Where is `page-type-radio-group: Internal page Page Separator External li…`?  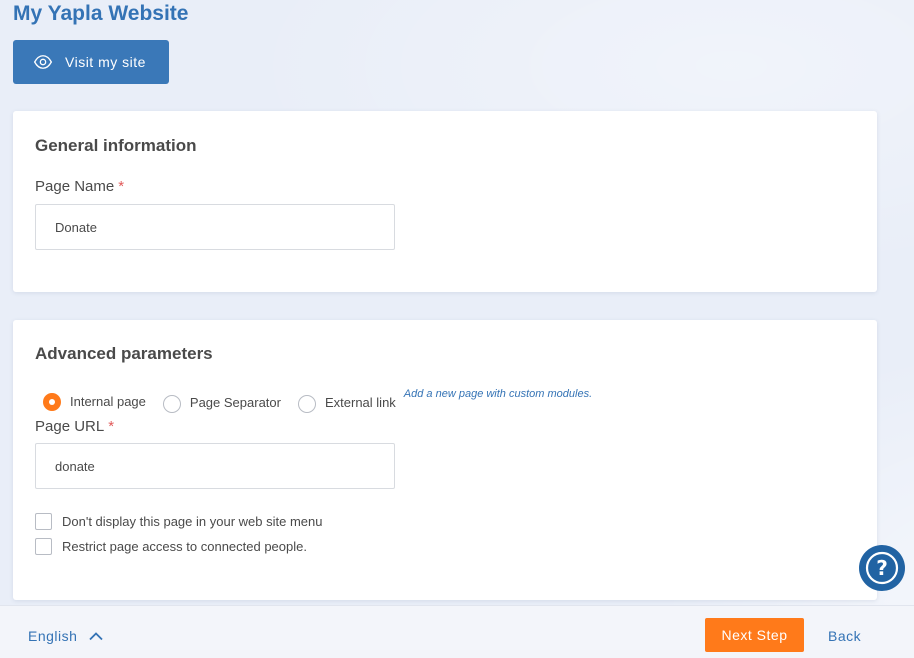 page-type-radio-group: Internal page Page Separator External li… is located at coordinates (317, 400).